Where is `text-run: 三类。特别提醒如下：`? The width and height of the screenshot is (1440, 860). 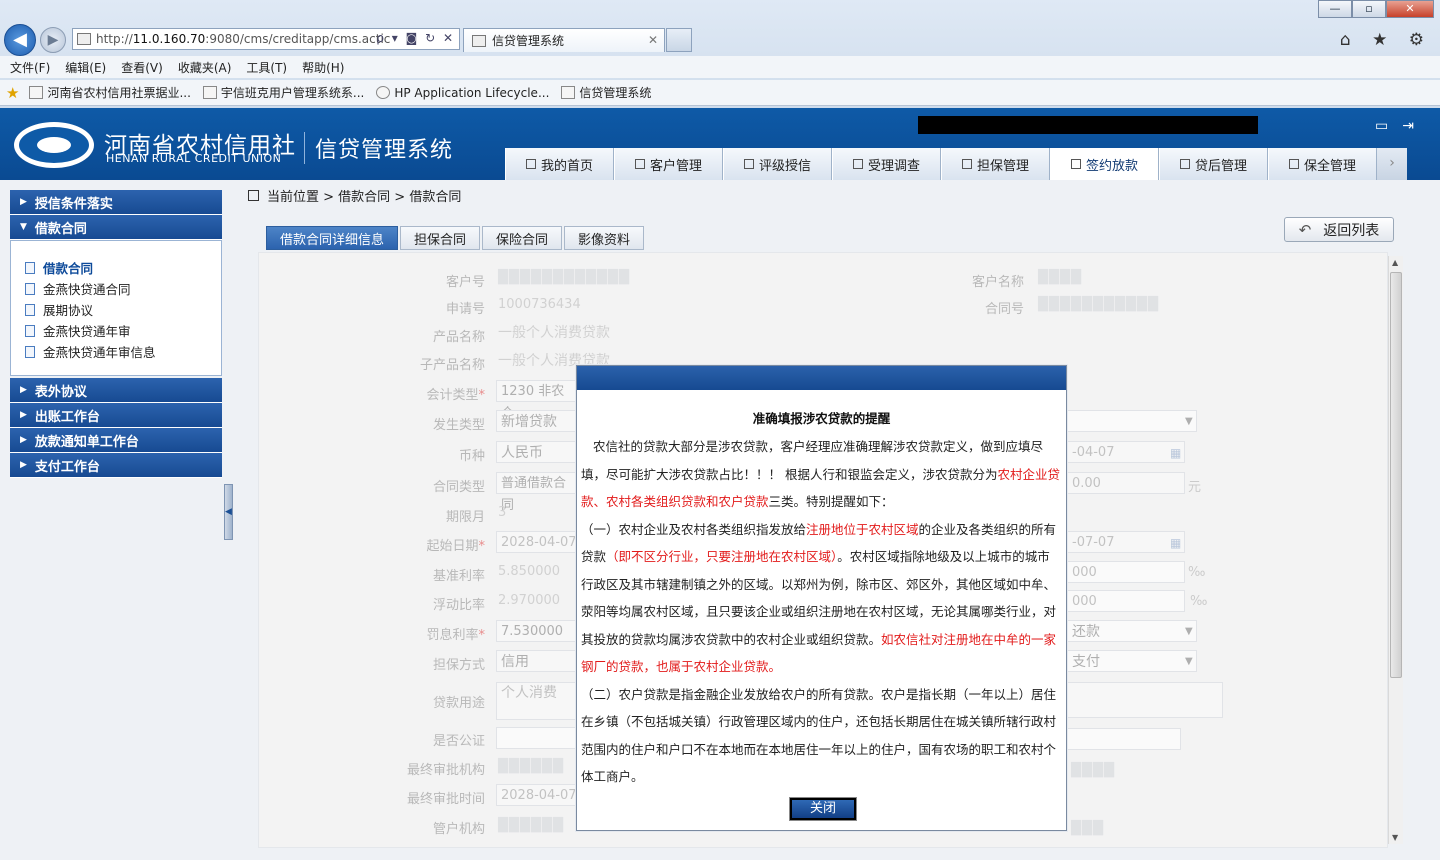
text-run: 三类。特别提醒如下： is located at coordinates (831, 501).